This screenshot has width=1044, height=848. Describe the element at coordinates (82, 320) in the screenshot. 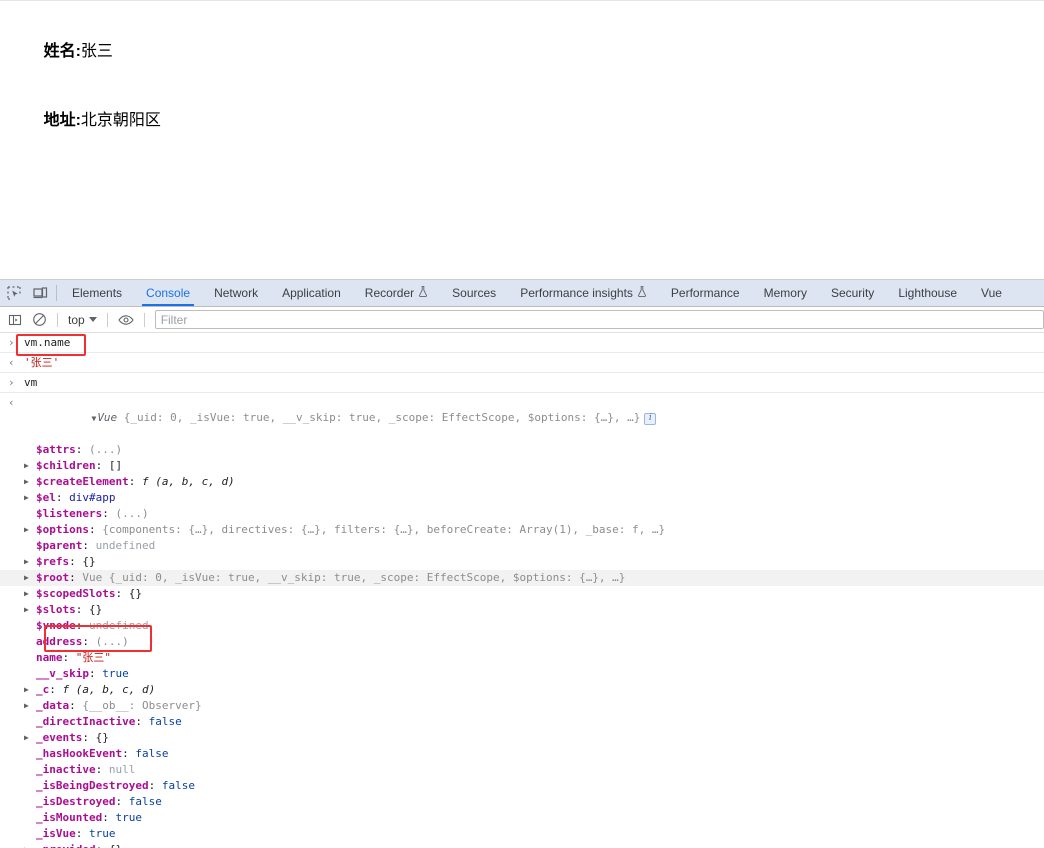

I see `execution-context-selector: top` at that location.